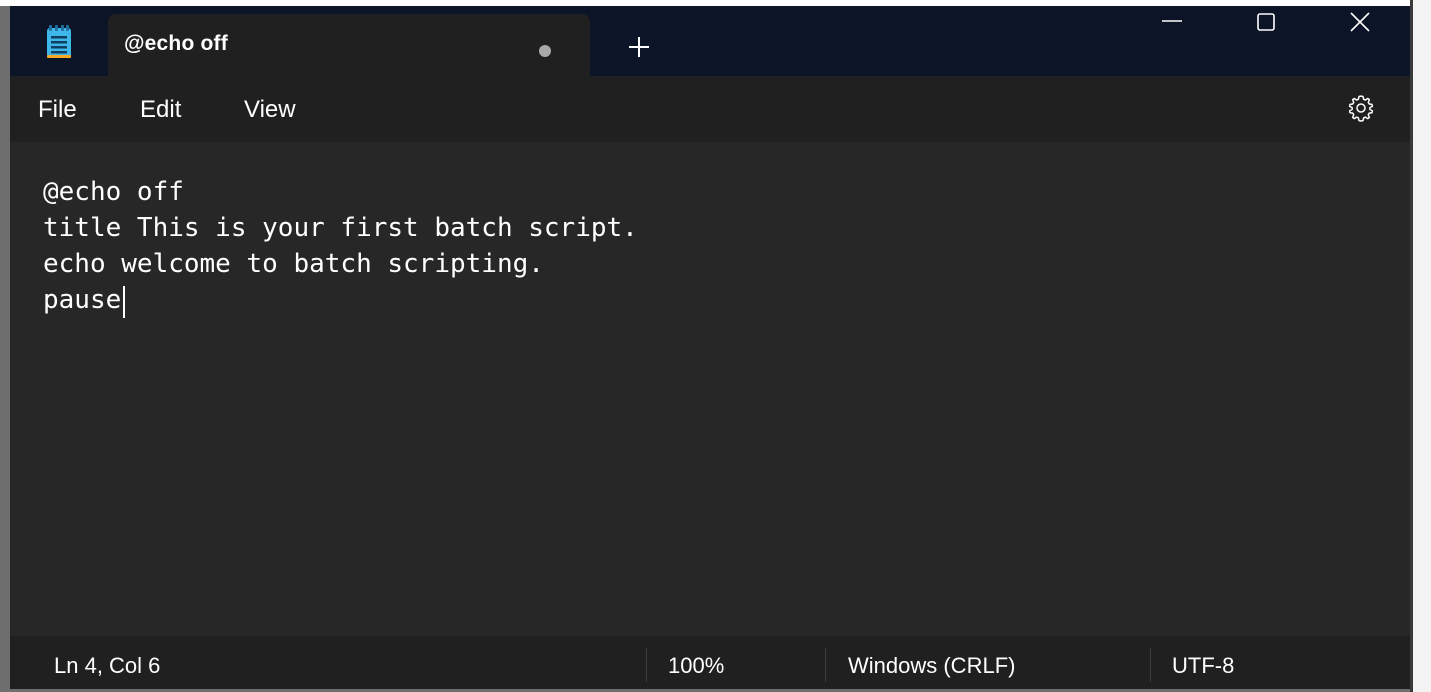  Describe the element at coordinates (1172, 21) in the screenshot. I see `minimize-icon` at that location.